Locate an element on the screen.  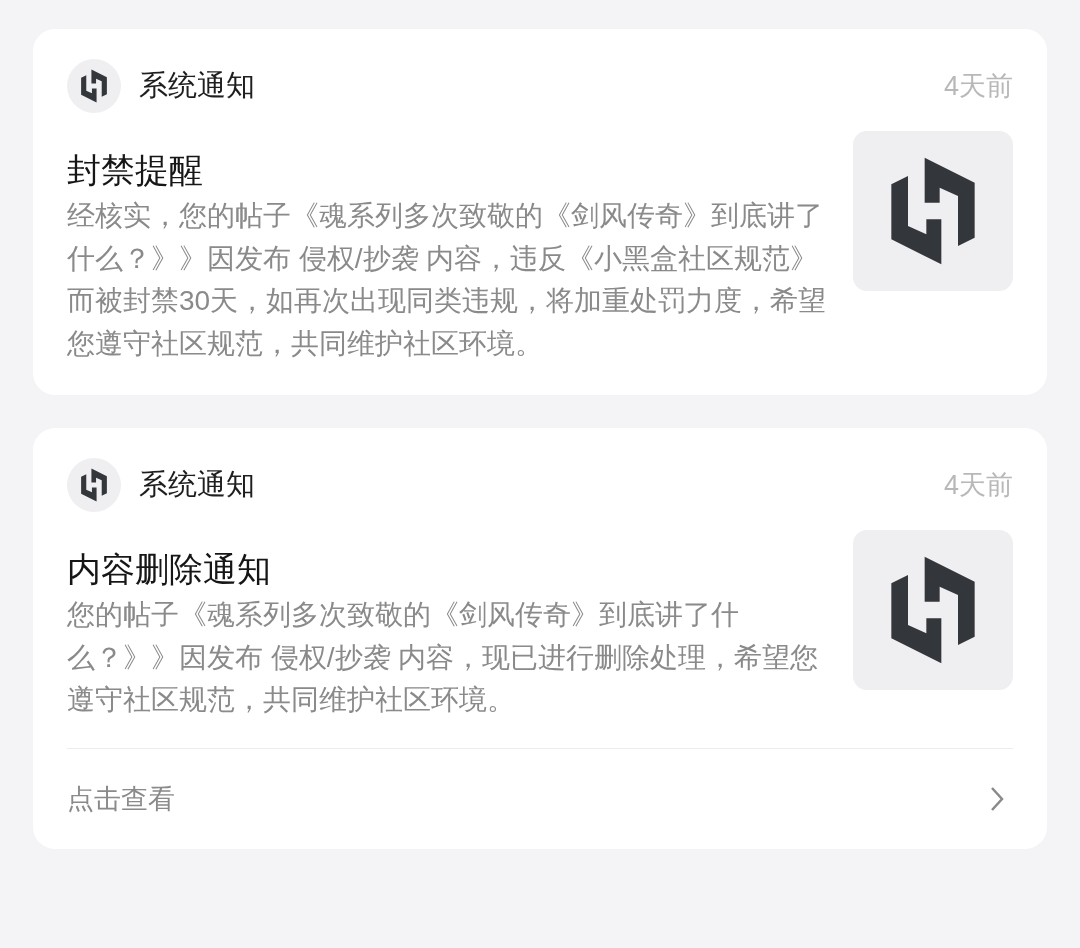
notification-title: 内容删除通知 is located at coordinates (169, 569).